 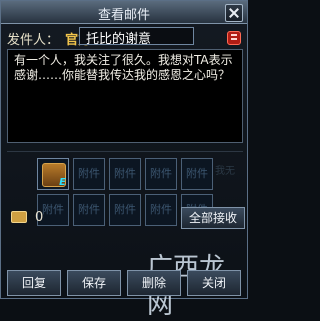 What do you see at coordinates (125, 151) in the screenshot?
I see `divider` at bounding box center [125, 151].